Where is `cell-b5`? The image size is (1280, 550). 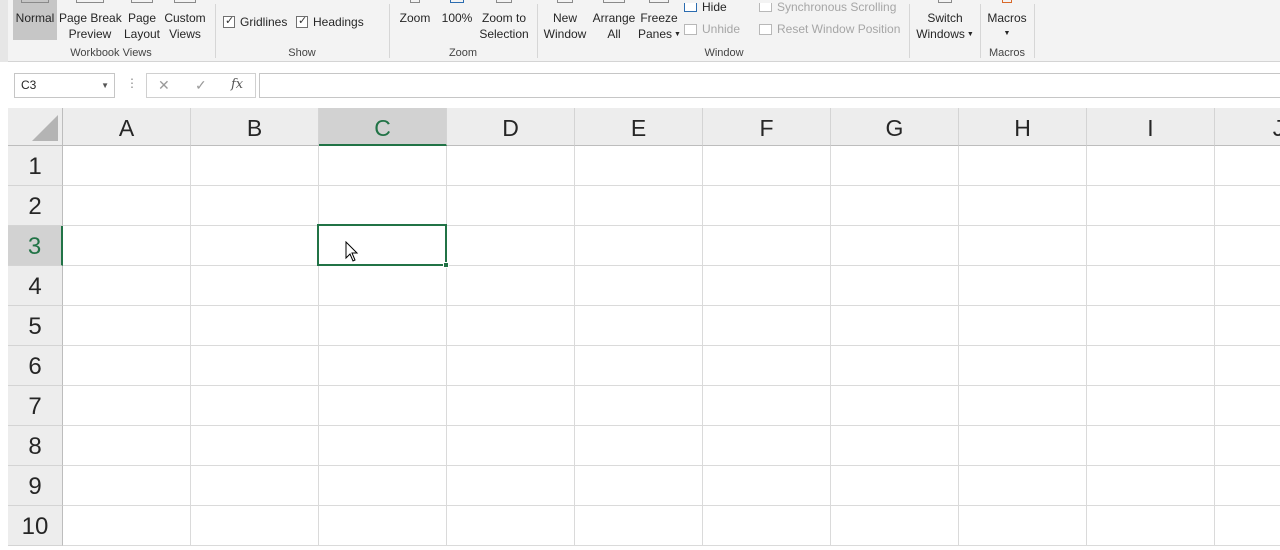
cell-b5 is located at coordinates (255, 326).